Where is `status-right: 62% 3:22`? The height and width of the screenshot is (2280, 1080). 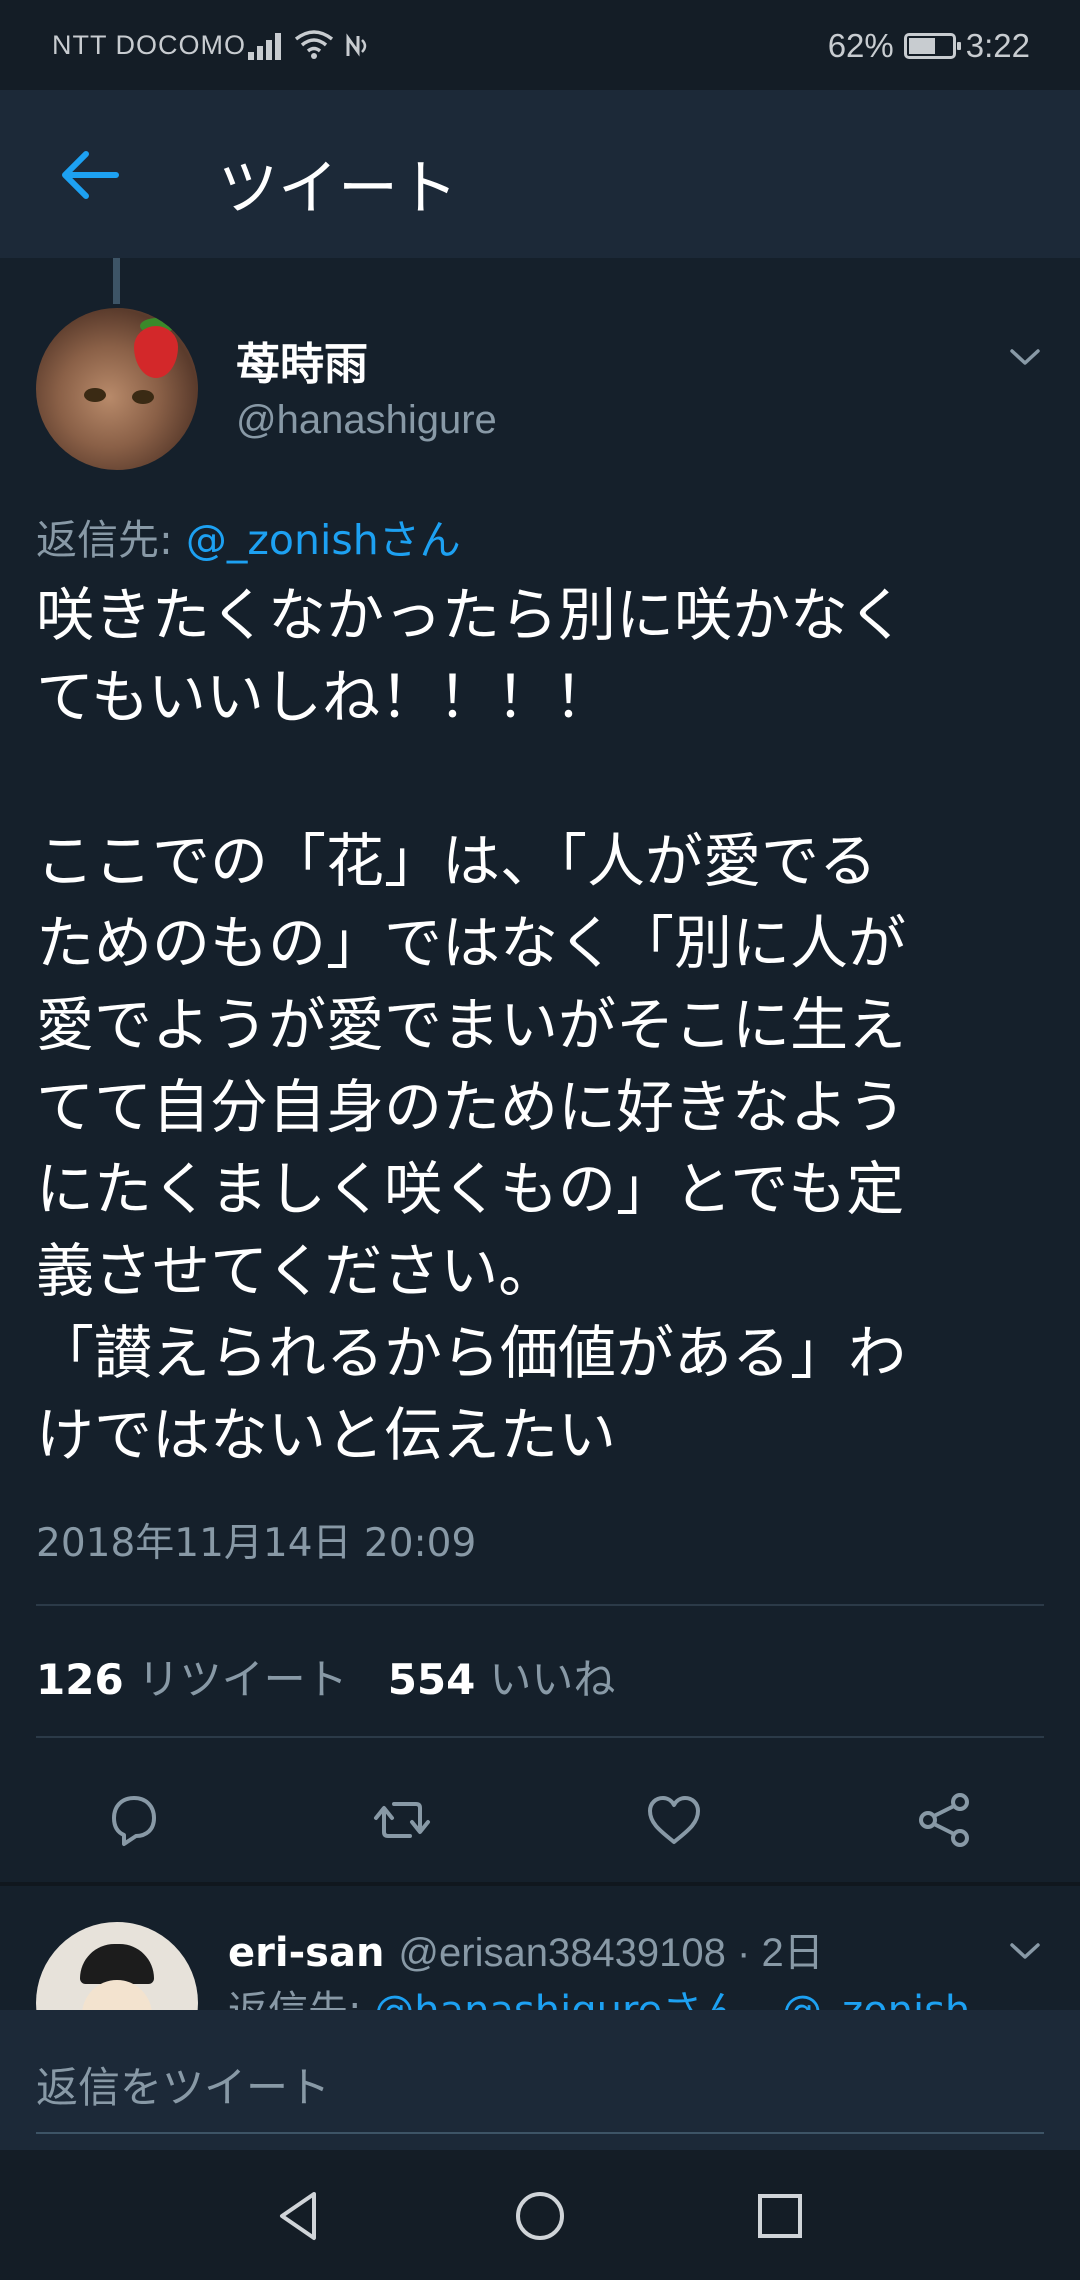 status-right: 62% 3:22 is located at coordinates (929, 46).